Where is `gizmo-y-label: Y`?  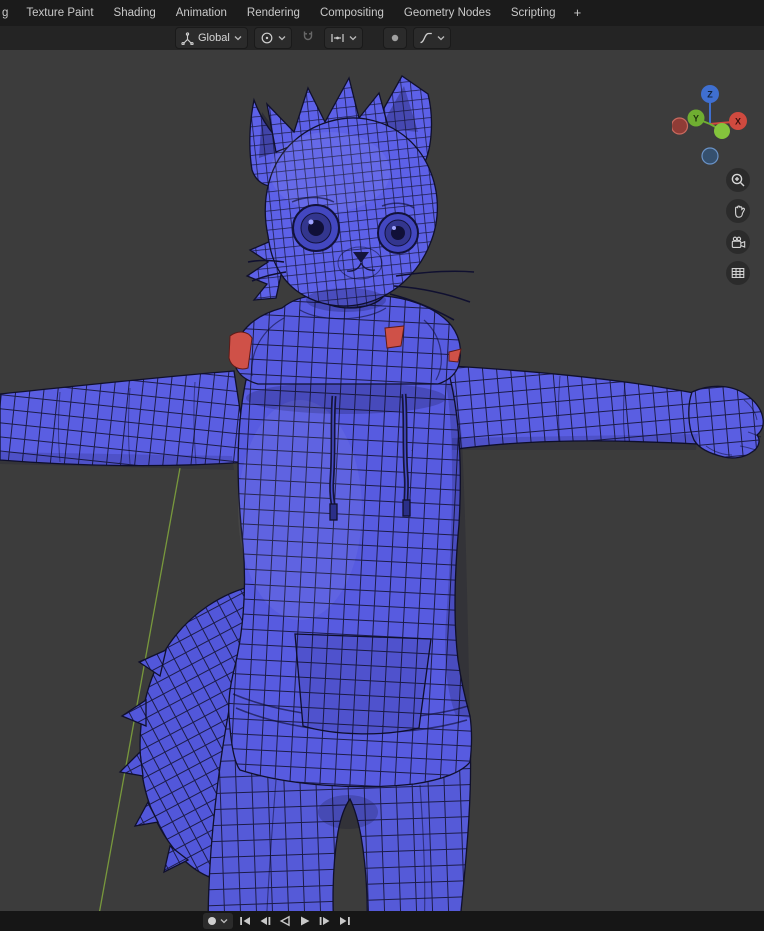 gizmo-y-label: Y is located at coordinates (696, 119).